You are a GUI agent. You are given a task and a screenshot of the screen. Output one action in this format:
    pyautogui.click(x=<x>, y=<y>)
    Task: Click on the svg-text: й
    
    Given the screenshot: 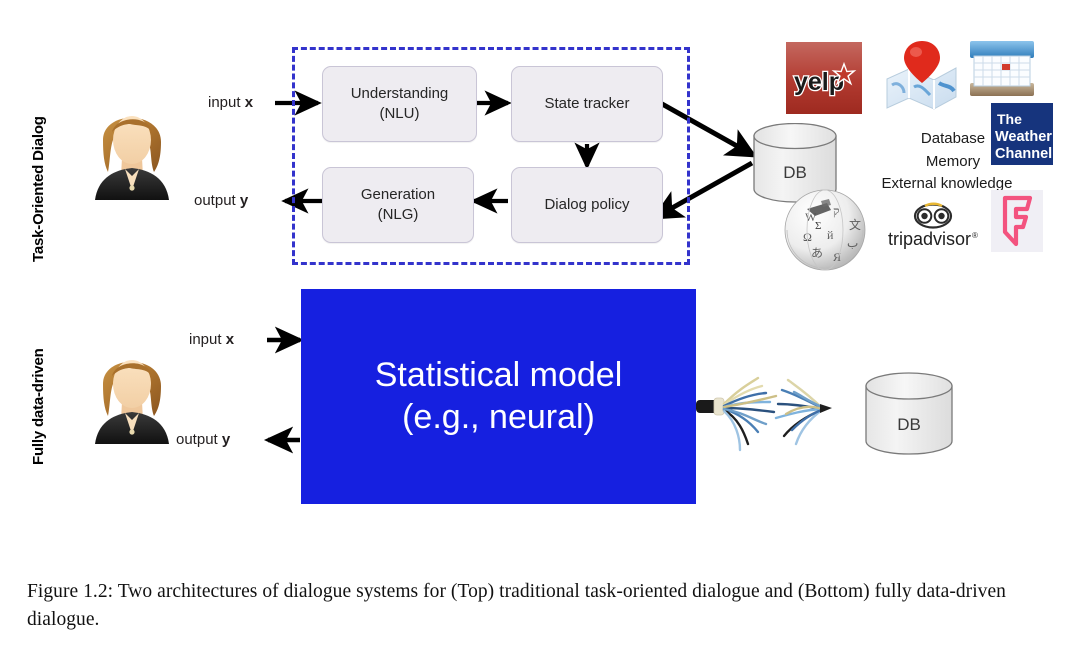 What is the action you would take?
    pyautogui.click(x=830, y=235)
    